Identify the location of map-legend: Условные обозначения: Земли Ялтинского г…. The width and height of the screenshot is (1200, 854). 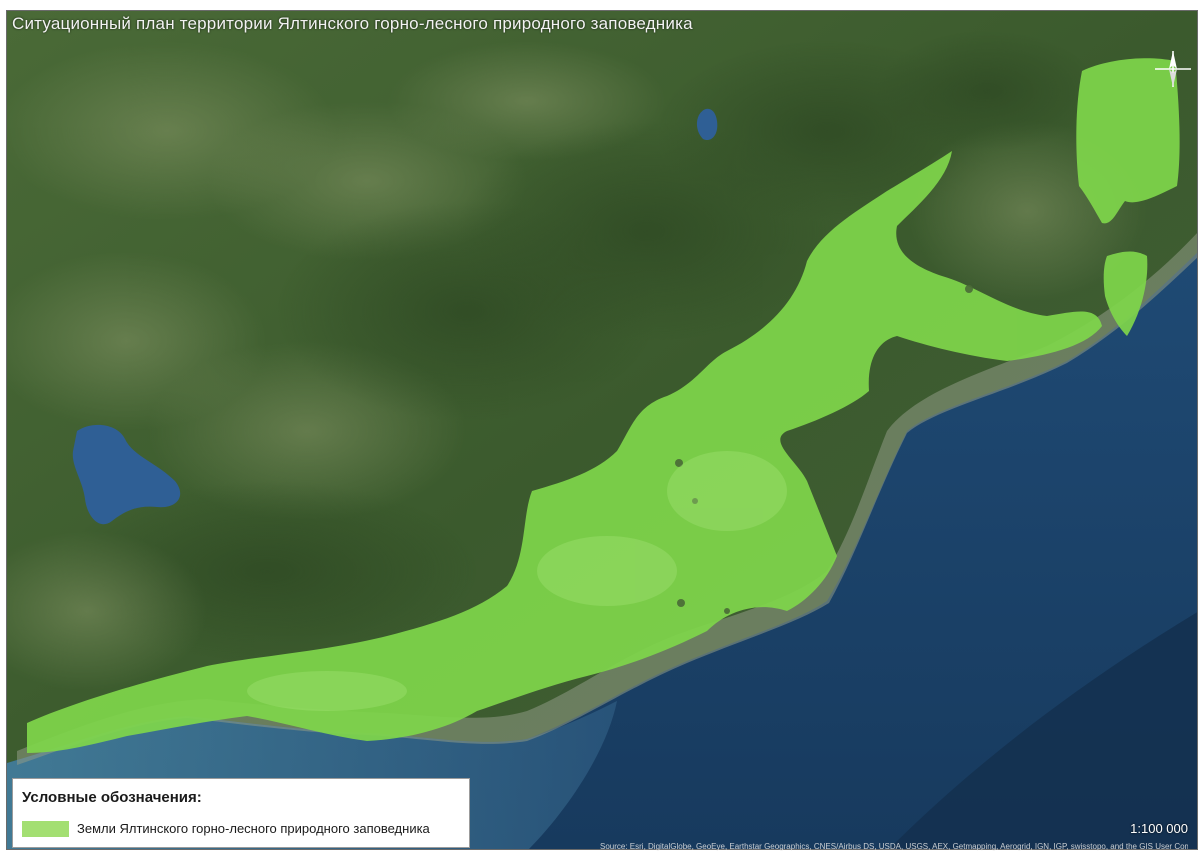
(241, 813).